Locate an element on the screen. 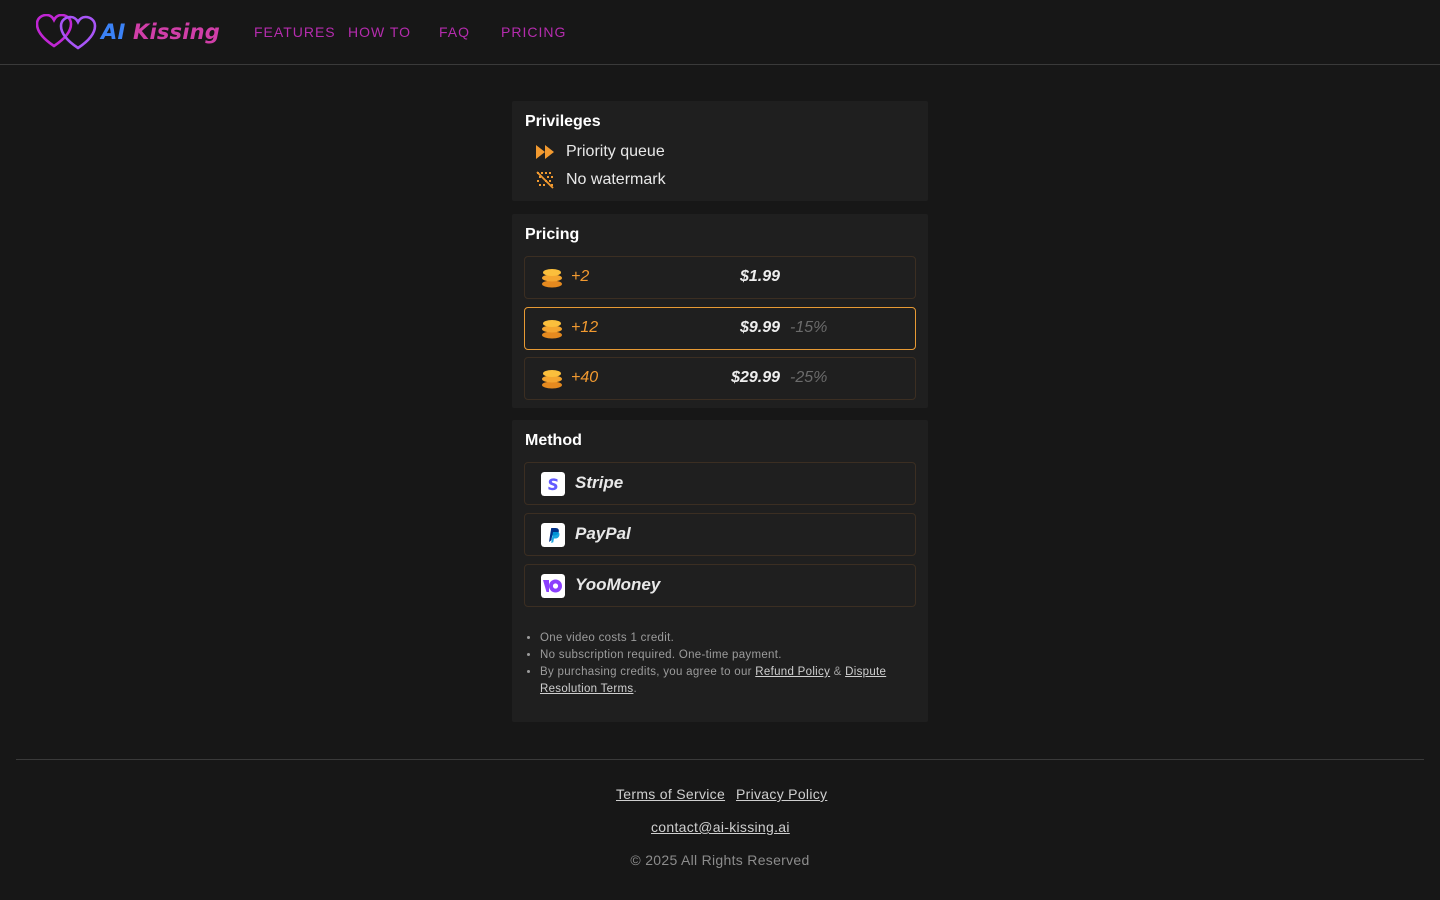  terms-of-service-link: Terms of Service is located at coordinates (670, 794).